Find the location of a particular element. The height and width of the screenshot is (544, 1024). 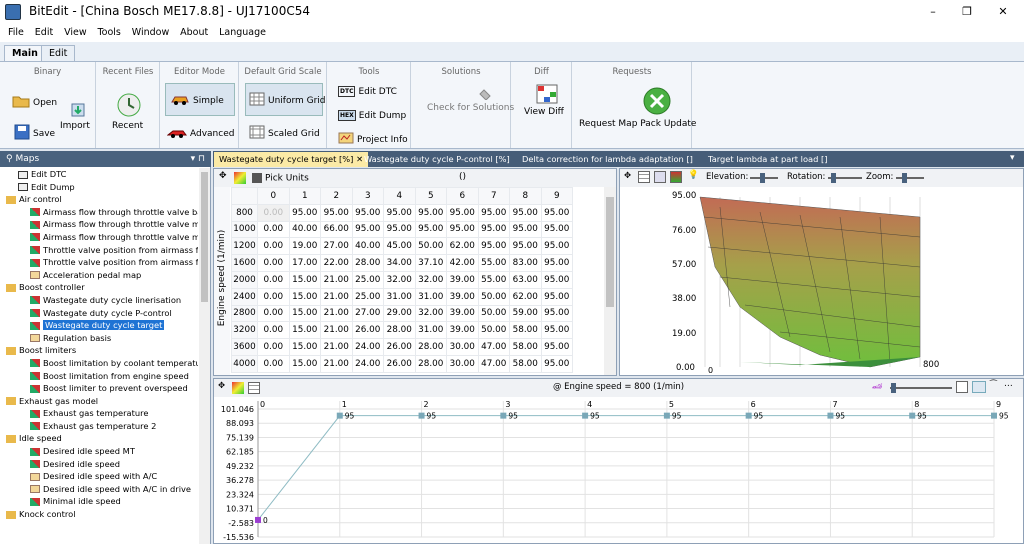

close-button: ✕ is located at coordinates (1003, 12).